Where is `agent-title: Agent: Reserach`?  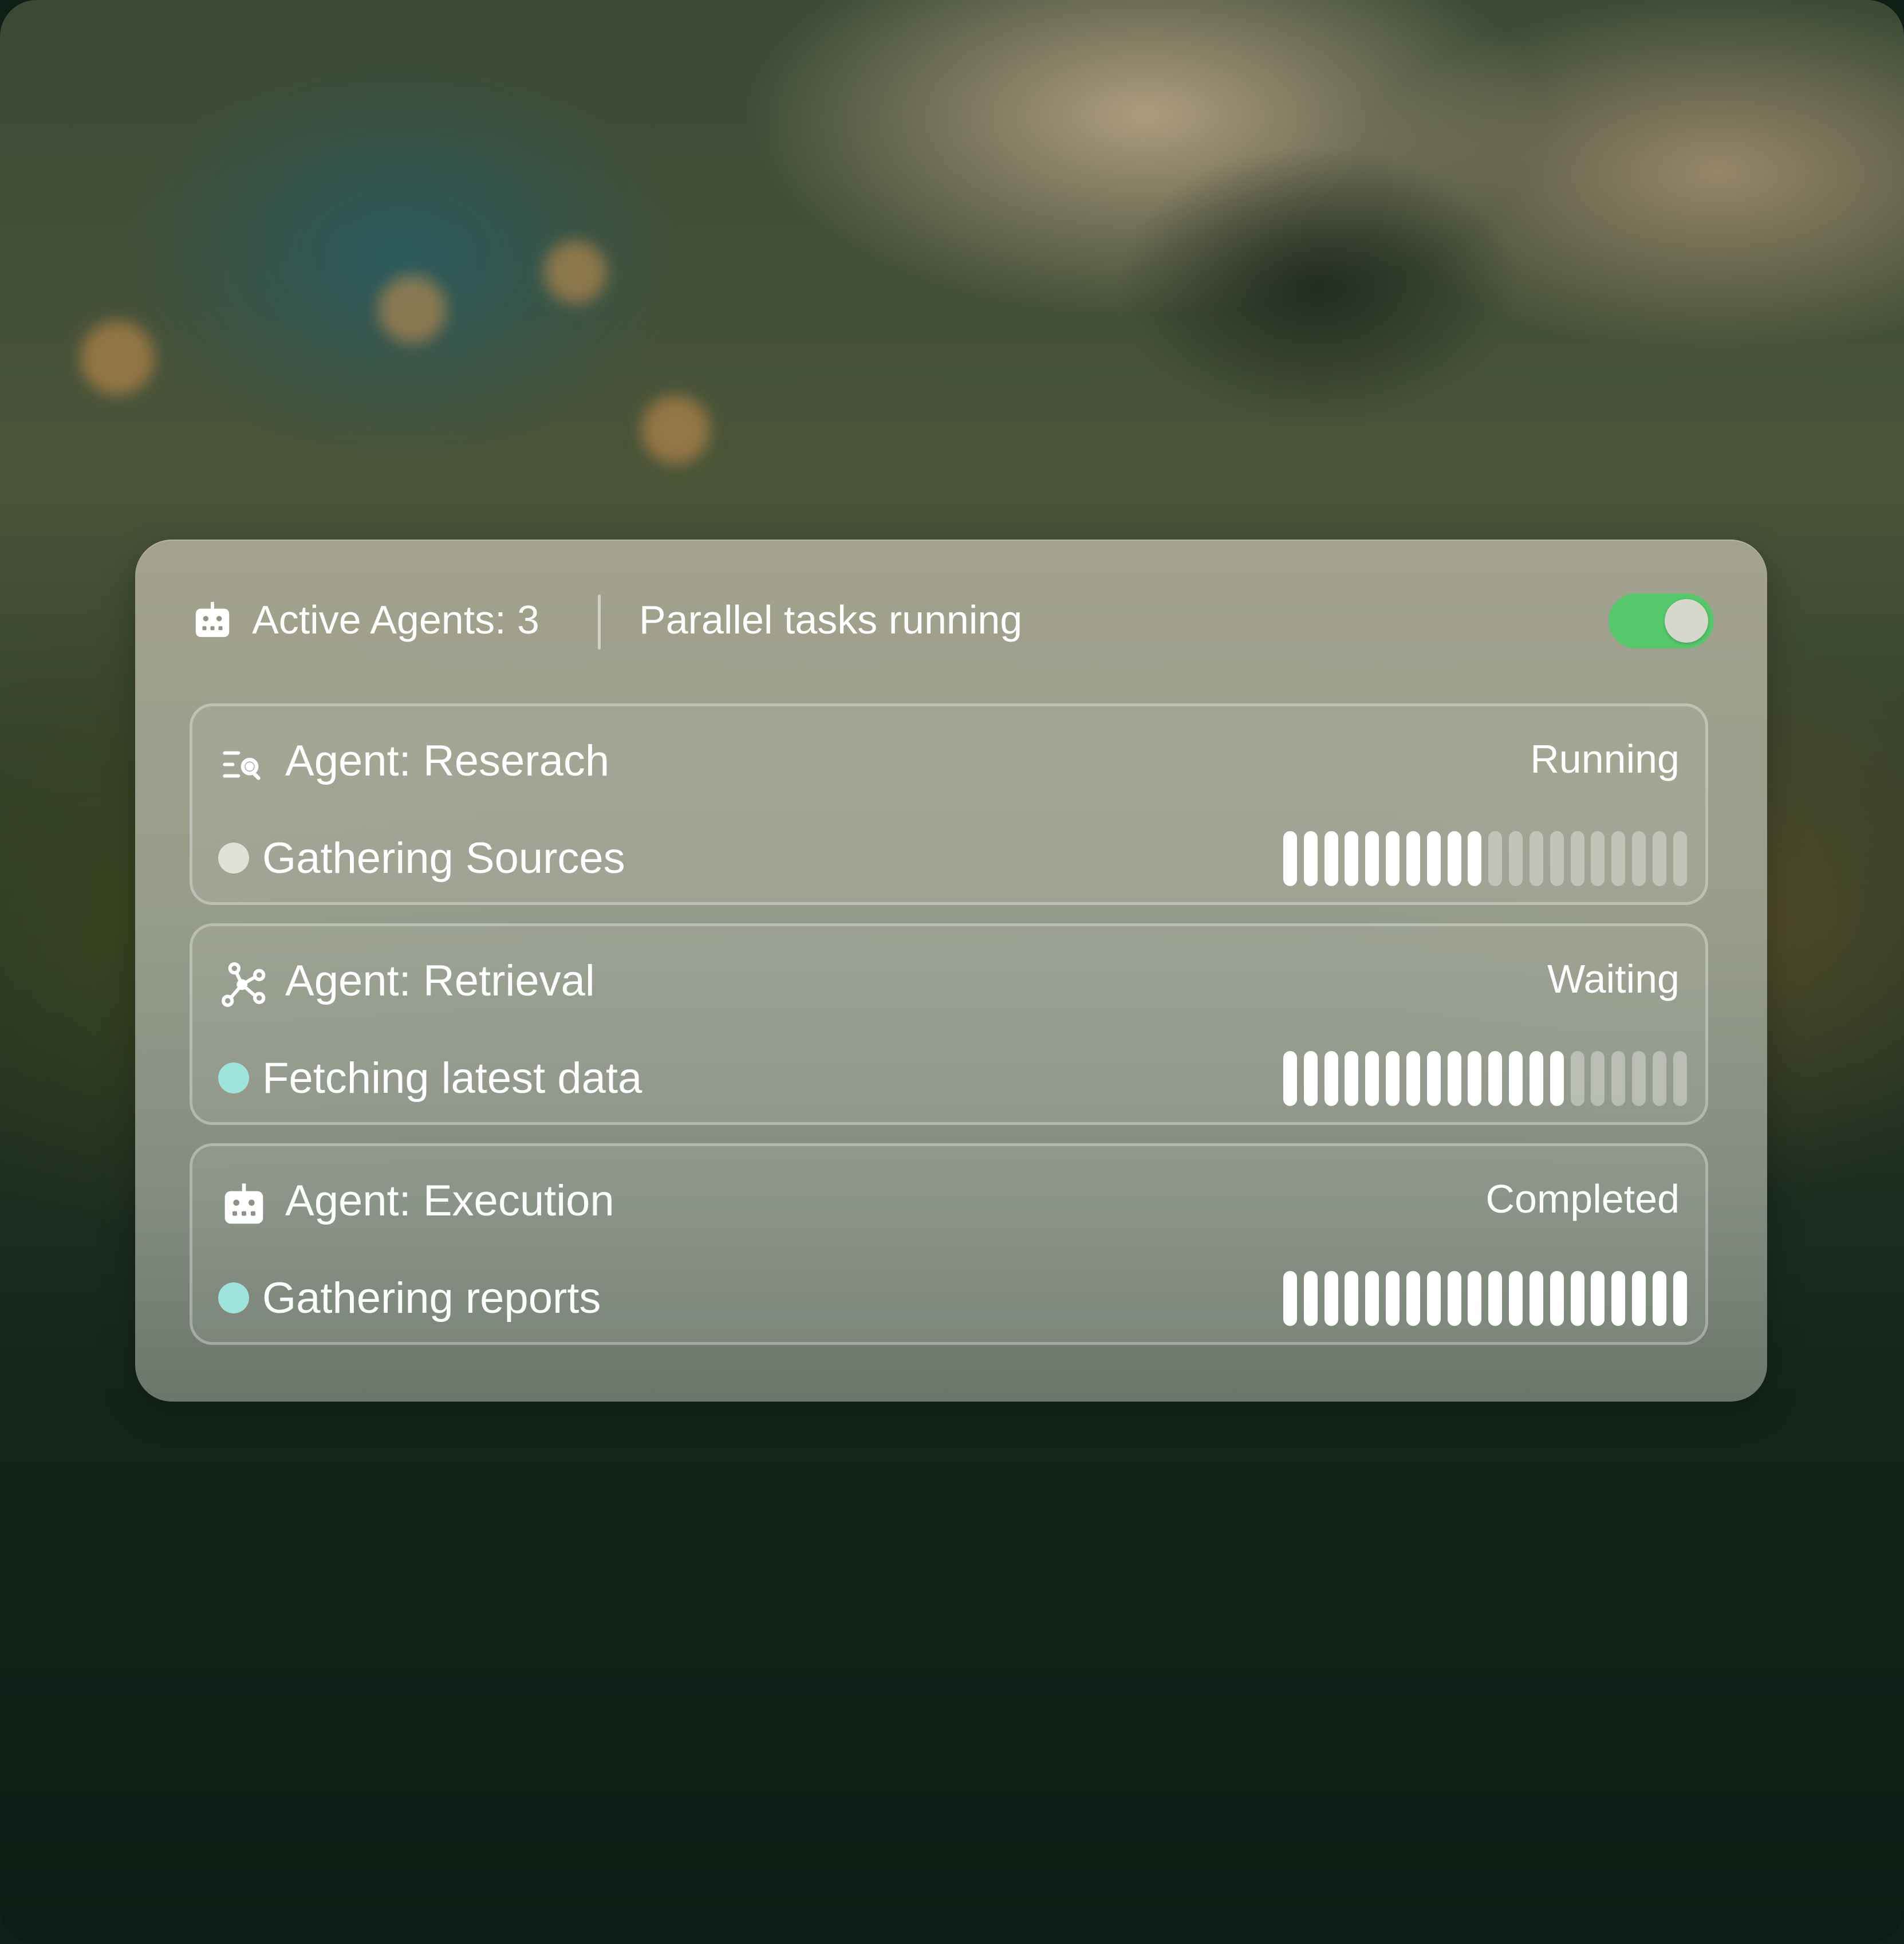
agent-title: Agent: Reserach is located at coordinates (447, 761).